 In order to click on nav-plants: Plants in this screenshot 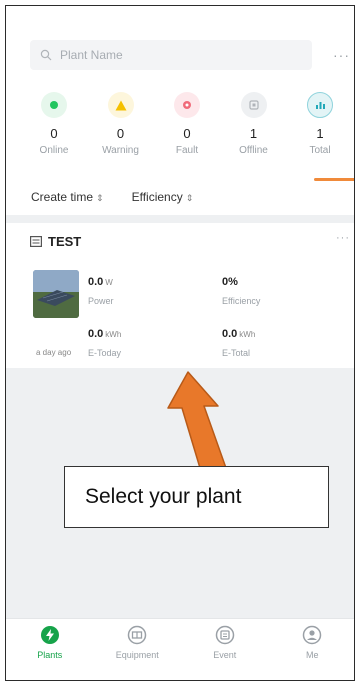, I will do `click(50, 642)`.